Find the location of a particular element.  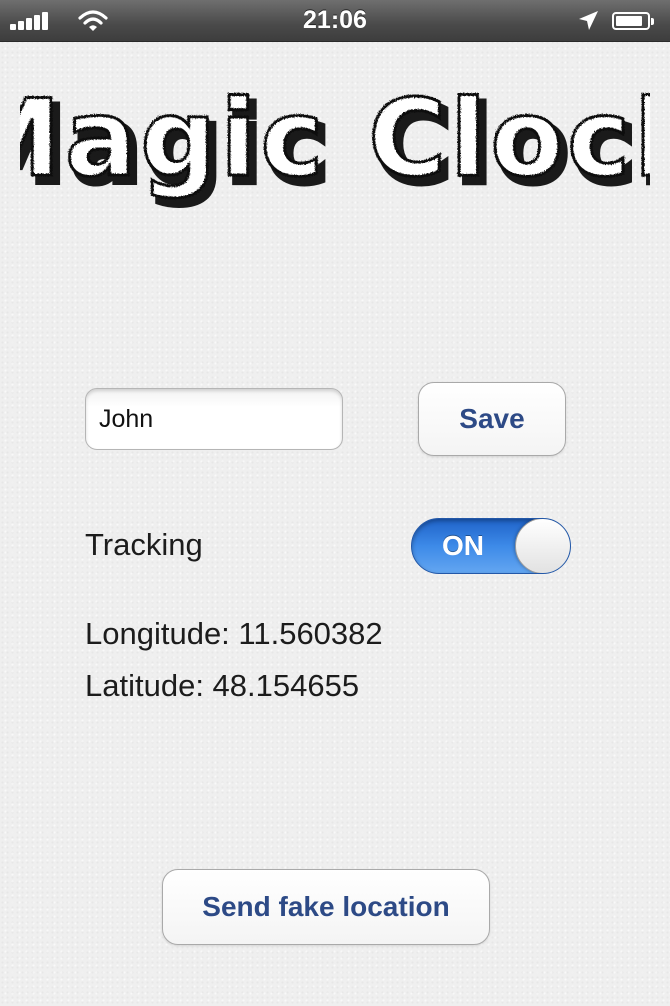

status-bar: 21:06 is located at coordinates (335, 21).